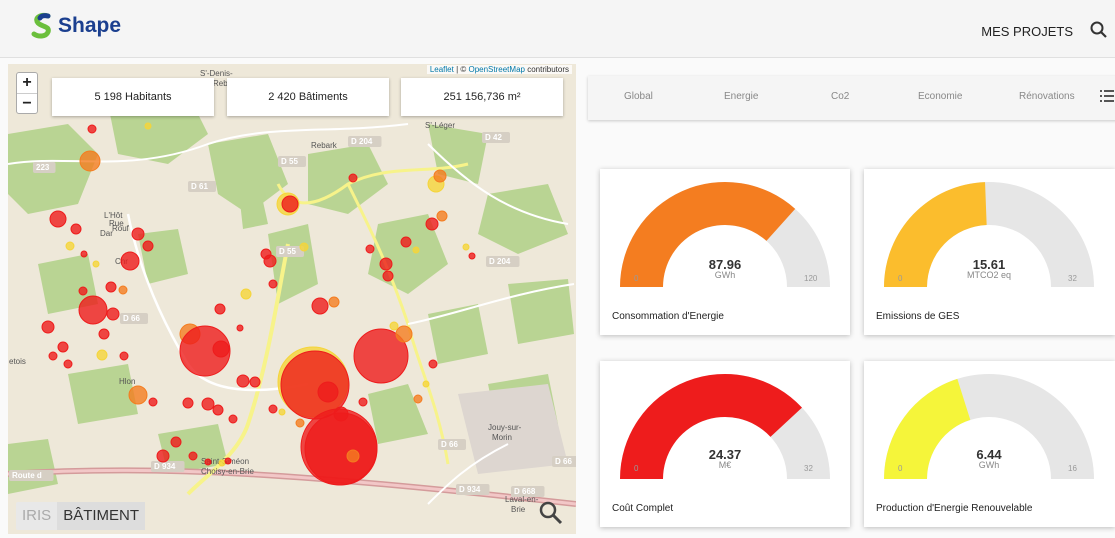  What do you see at coordinates (17, 361) in the screenshot?
I see `place-label: etois` at bounding box center [17, 361].